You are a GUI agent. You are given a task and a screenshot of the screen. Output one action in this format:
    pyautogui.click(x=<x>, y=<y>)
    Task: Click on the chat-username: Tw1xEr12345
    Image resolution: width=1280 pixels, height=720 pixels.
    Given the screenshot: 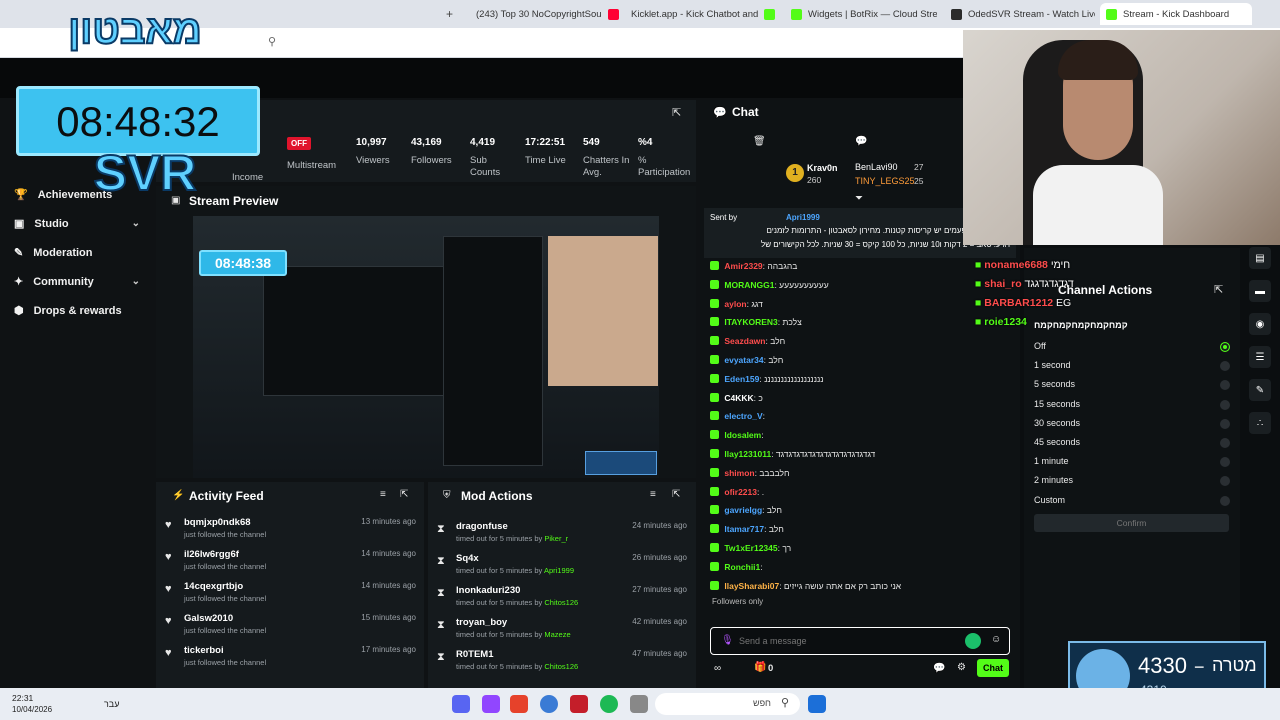 What is the action you would take?
    pyautogui.click(x=750, y=548)
    